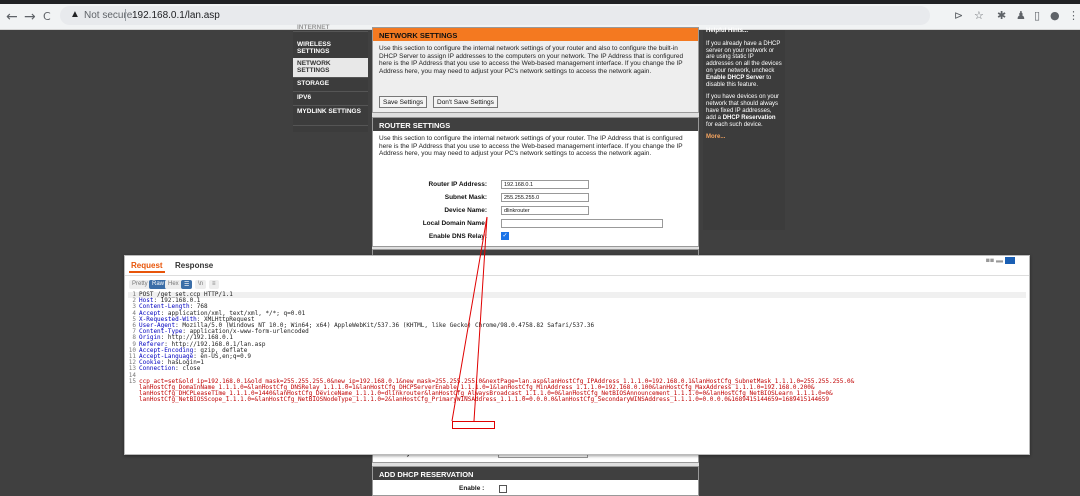  What do you see at coordinates (582, 223) in the screenshot?
I see `local-domain-field` at bounding box center [582, 223].